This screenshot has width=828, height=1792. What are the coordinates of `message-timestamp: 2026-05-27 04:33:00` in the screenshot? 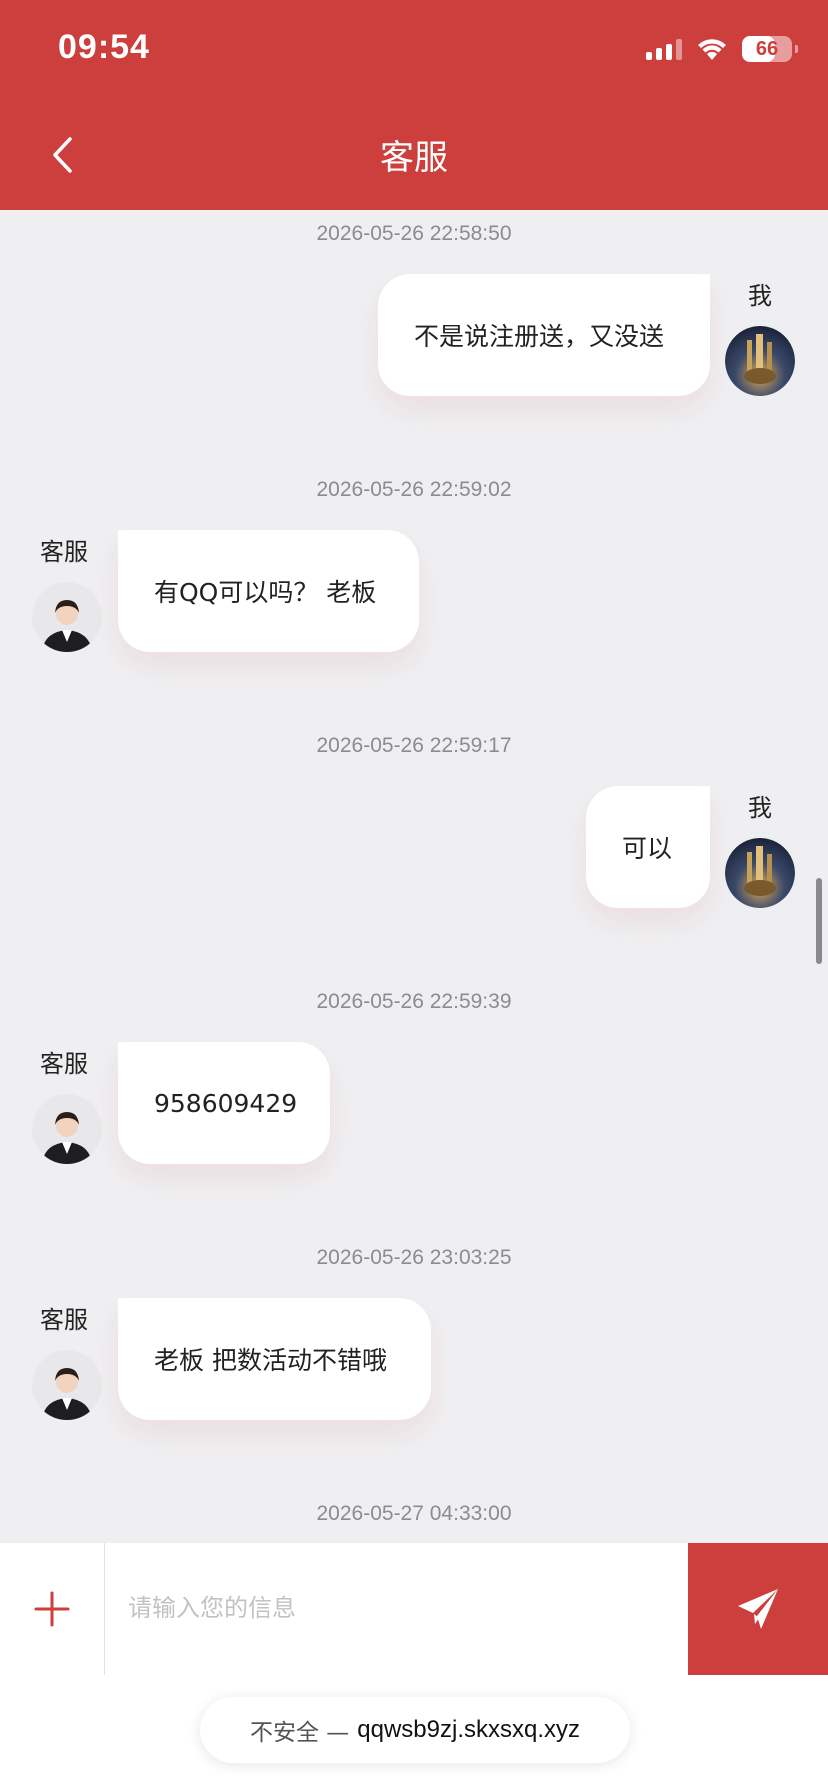 It's located at (414, 1513).